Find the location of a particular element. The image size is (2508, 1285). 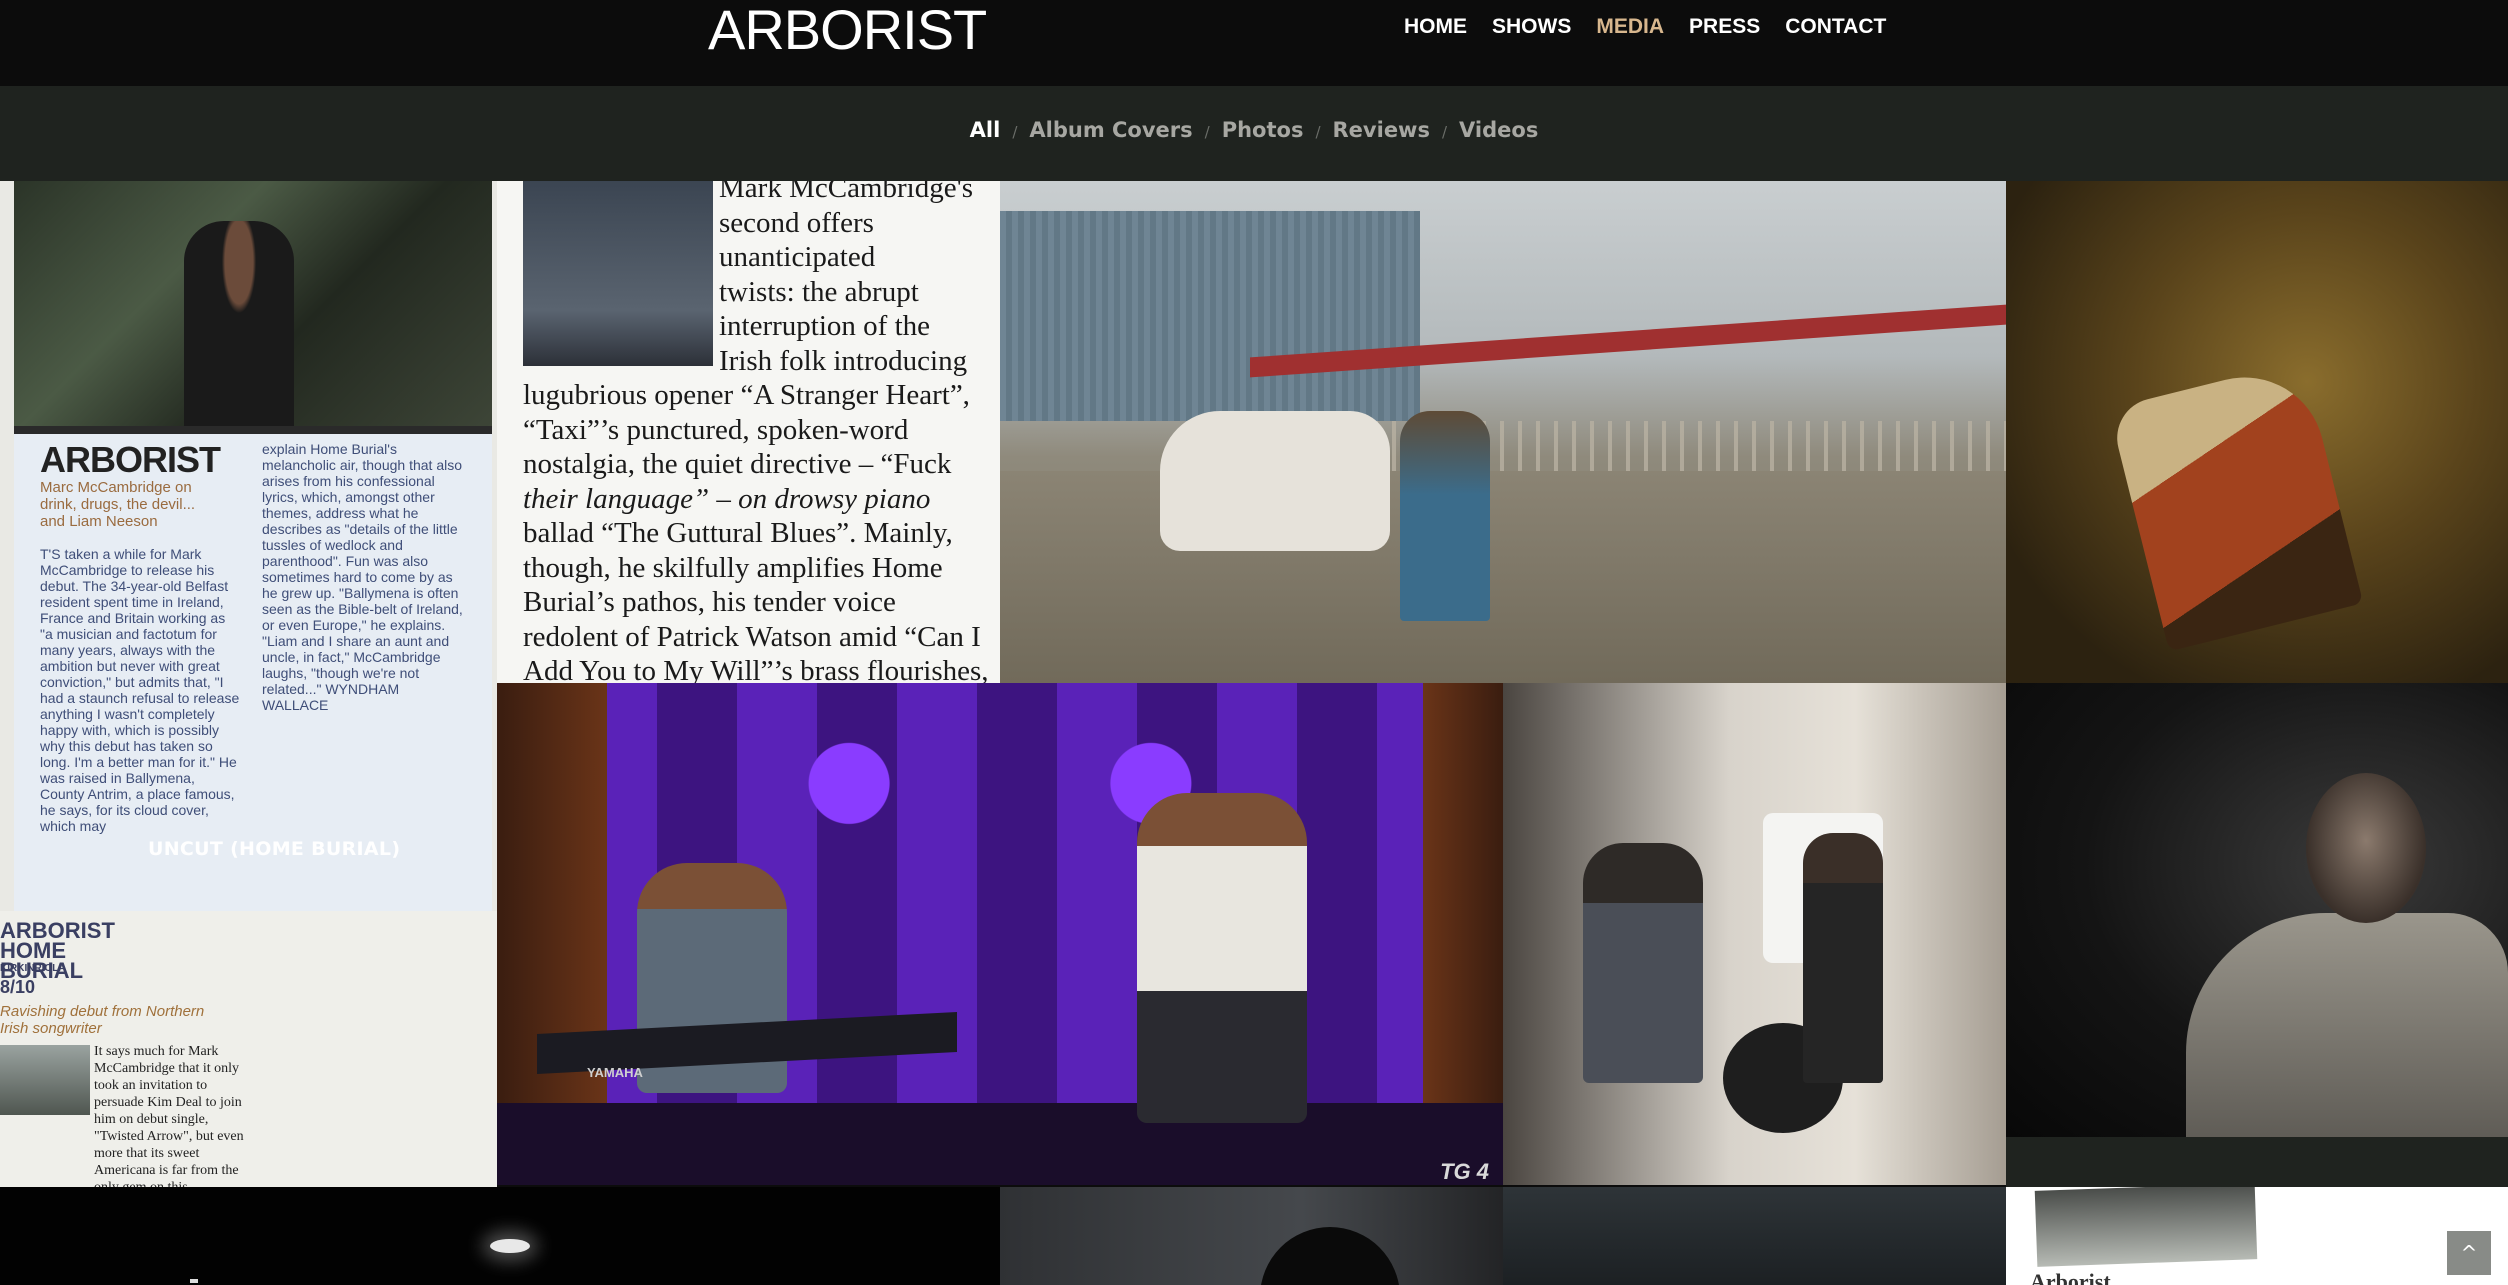

drummer-figure is located at coordinates (1643, 963).